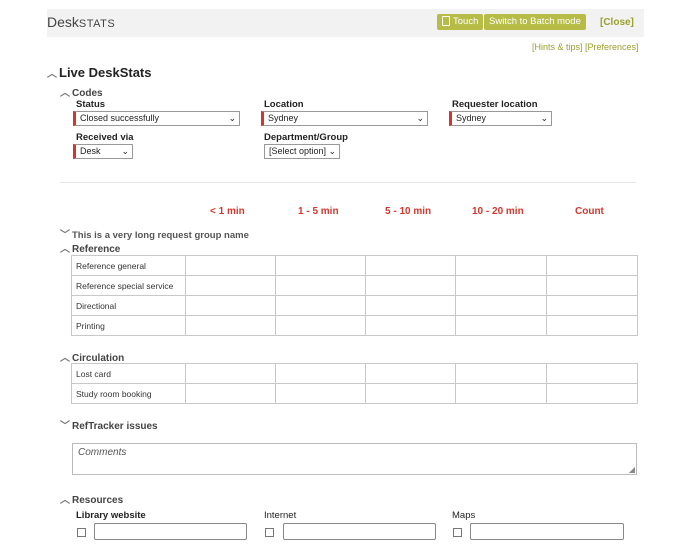  I want to click on circulation-table: Lost card Study room booking, so click(354, 383).